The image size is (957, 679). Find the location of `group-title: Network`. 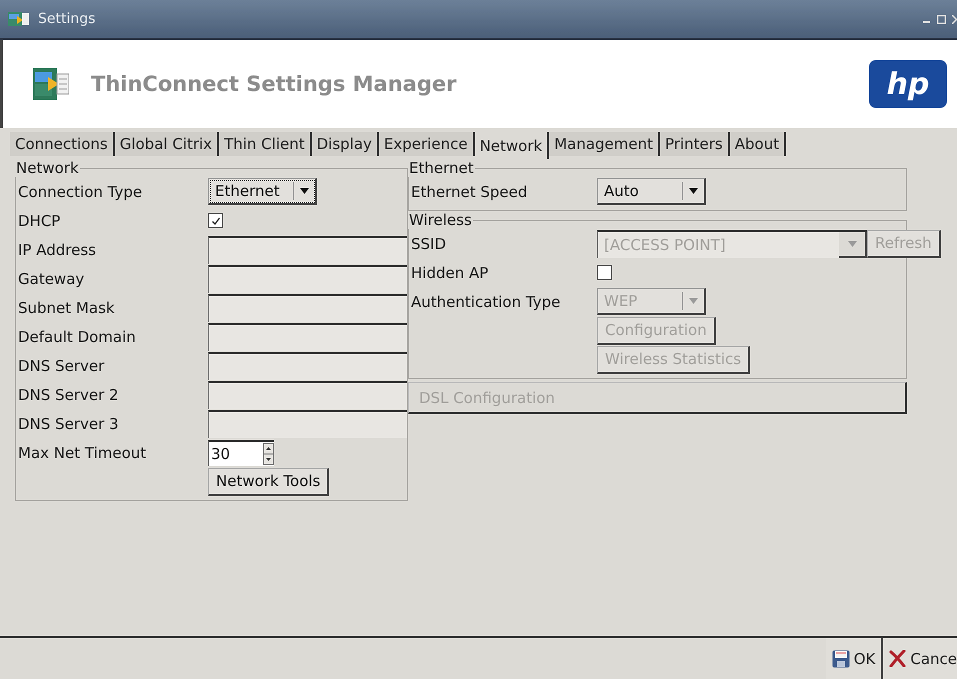

group-title: Network is located at coordinates (47, 168).